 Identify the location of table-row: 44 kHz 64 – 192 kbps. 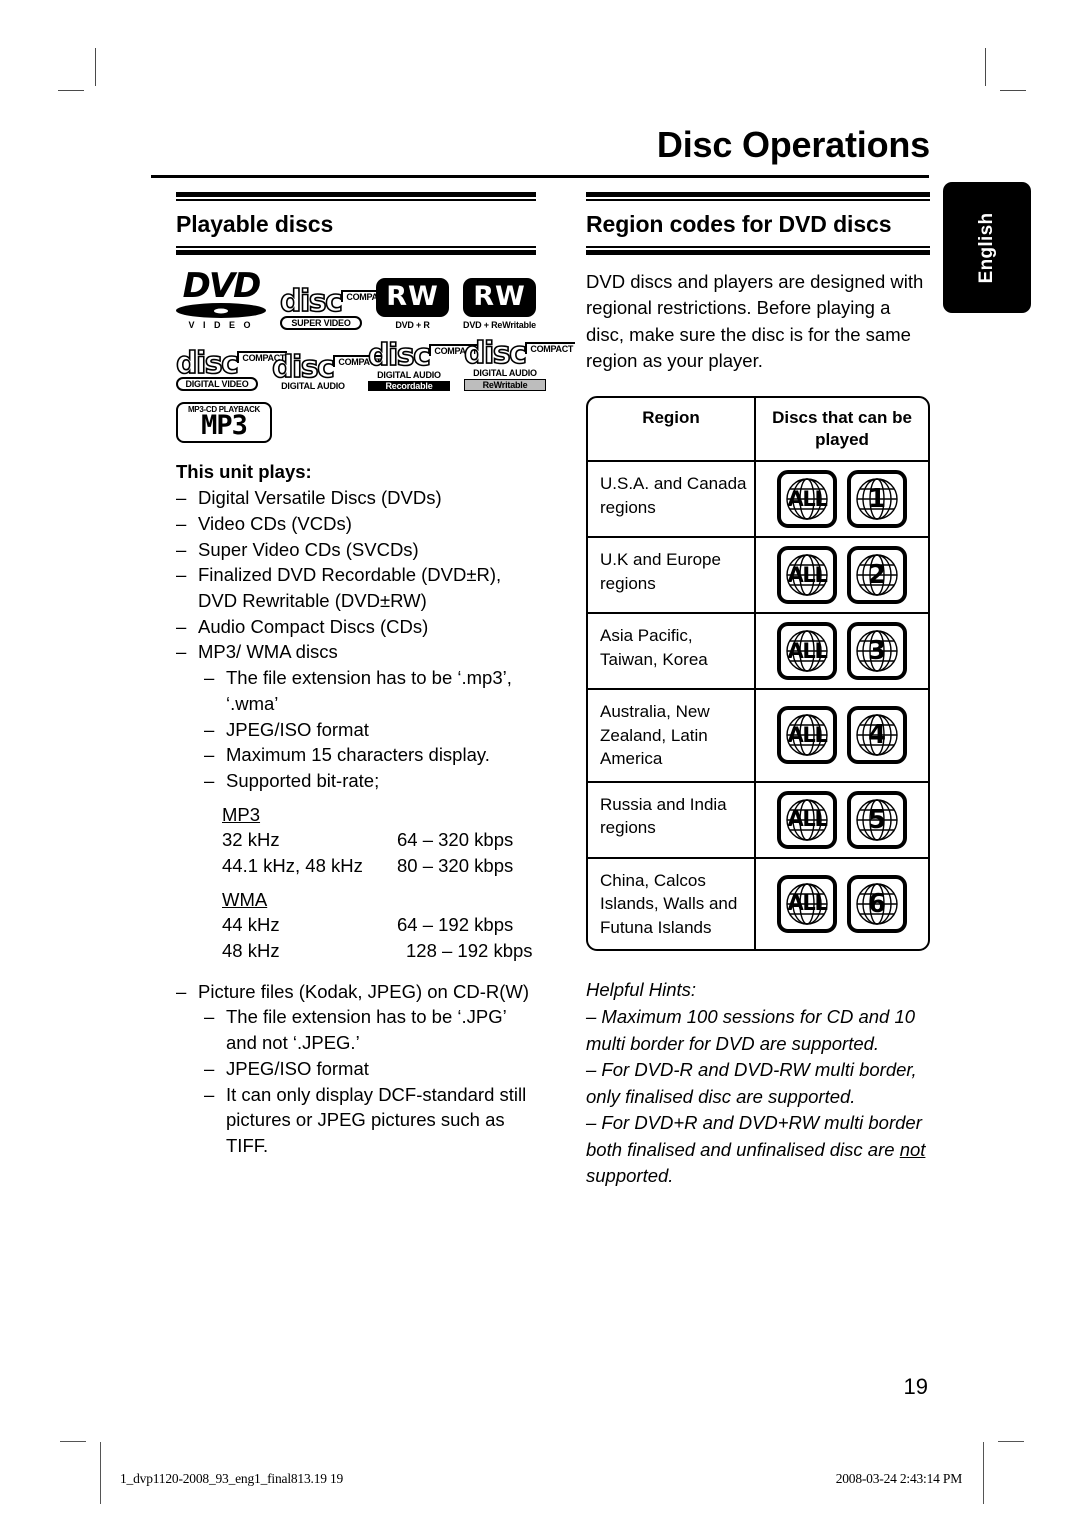
(379, 925).